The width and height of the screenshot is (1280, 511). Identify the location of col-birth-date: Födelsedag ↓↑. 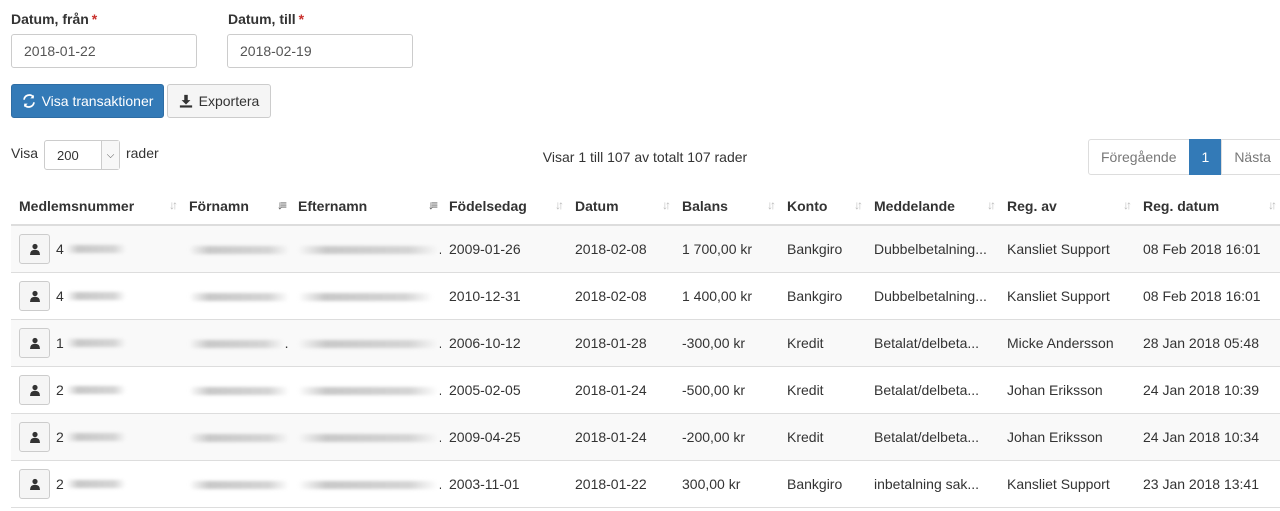
(504, 206).